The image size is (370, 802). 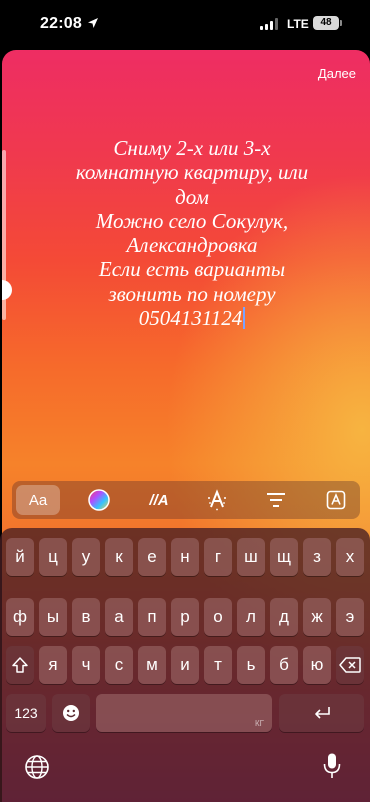 I want to click on key: д, so click(x=284, y=617).